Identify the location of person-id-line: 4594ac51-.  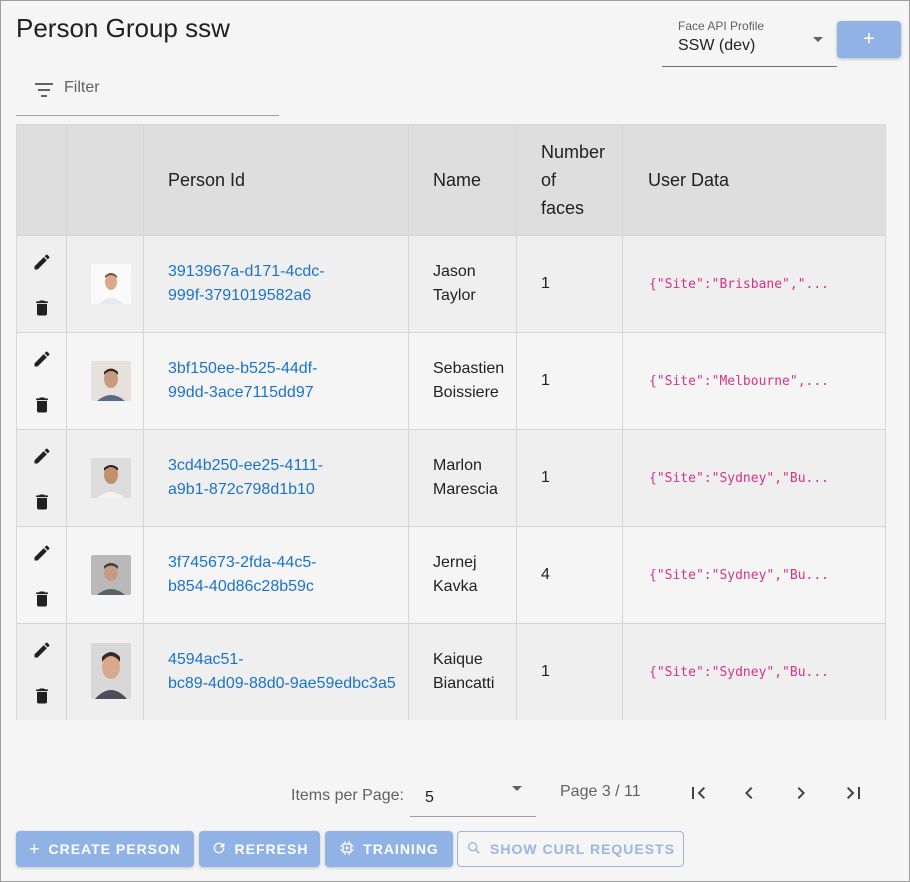
(206, 659).